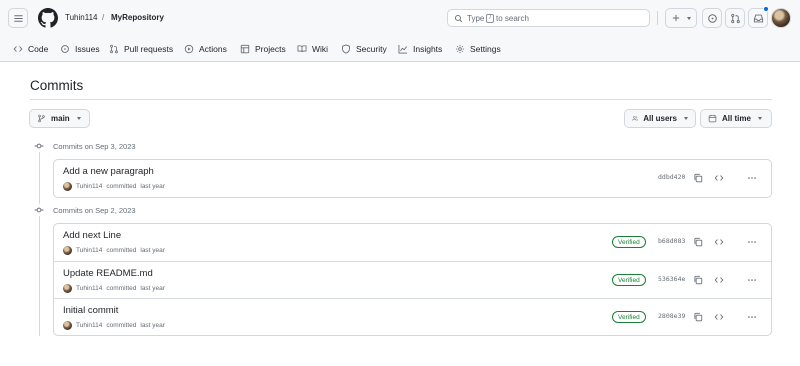 This screenshot has height=366, width=800. Describe the element at coordinates (108, 171) in the screenshot. I see `commit-message-link: Add a new paragraph` at that location.